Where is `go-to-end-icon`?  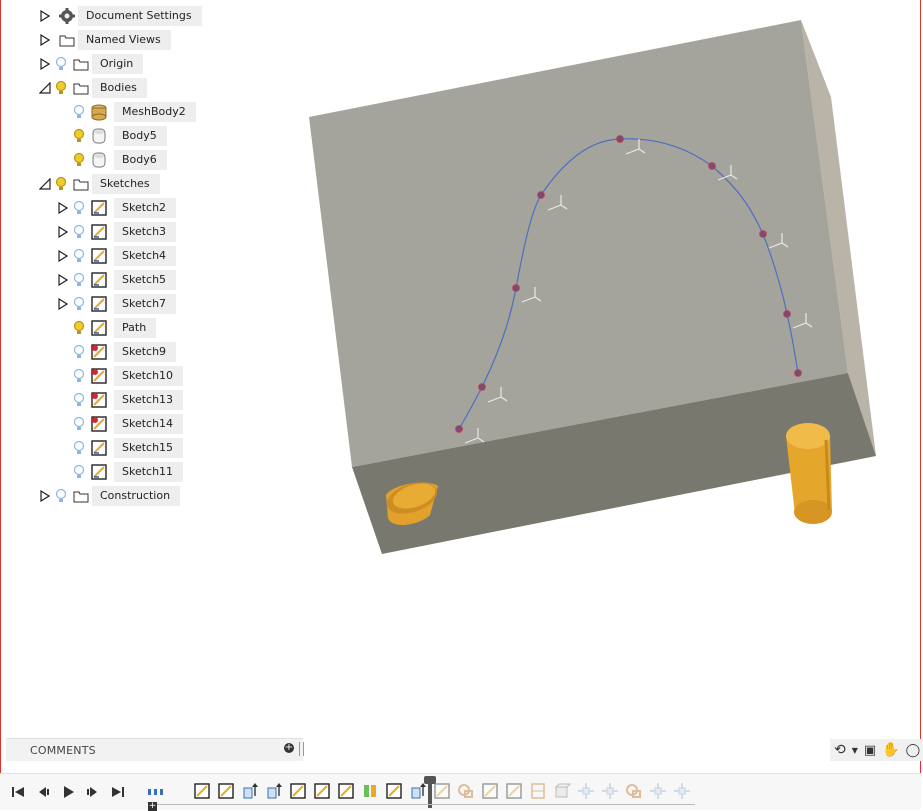
go-to-end-icon is located at coordinates (118, 792).